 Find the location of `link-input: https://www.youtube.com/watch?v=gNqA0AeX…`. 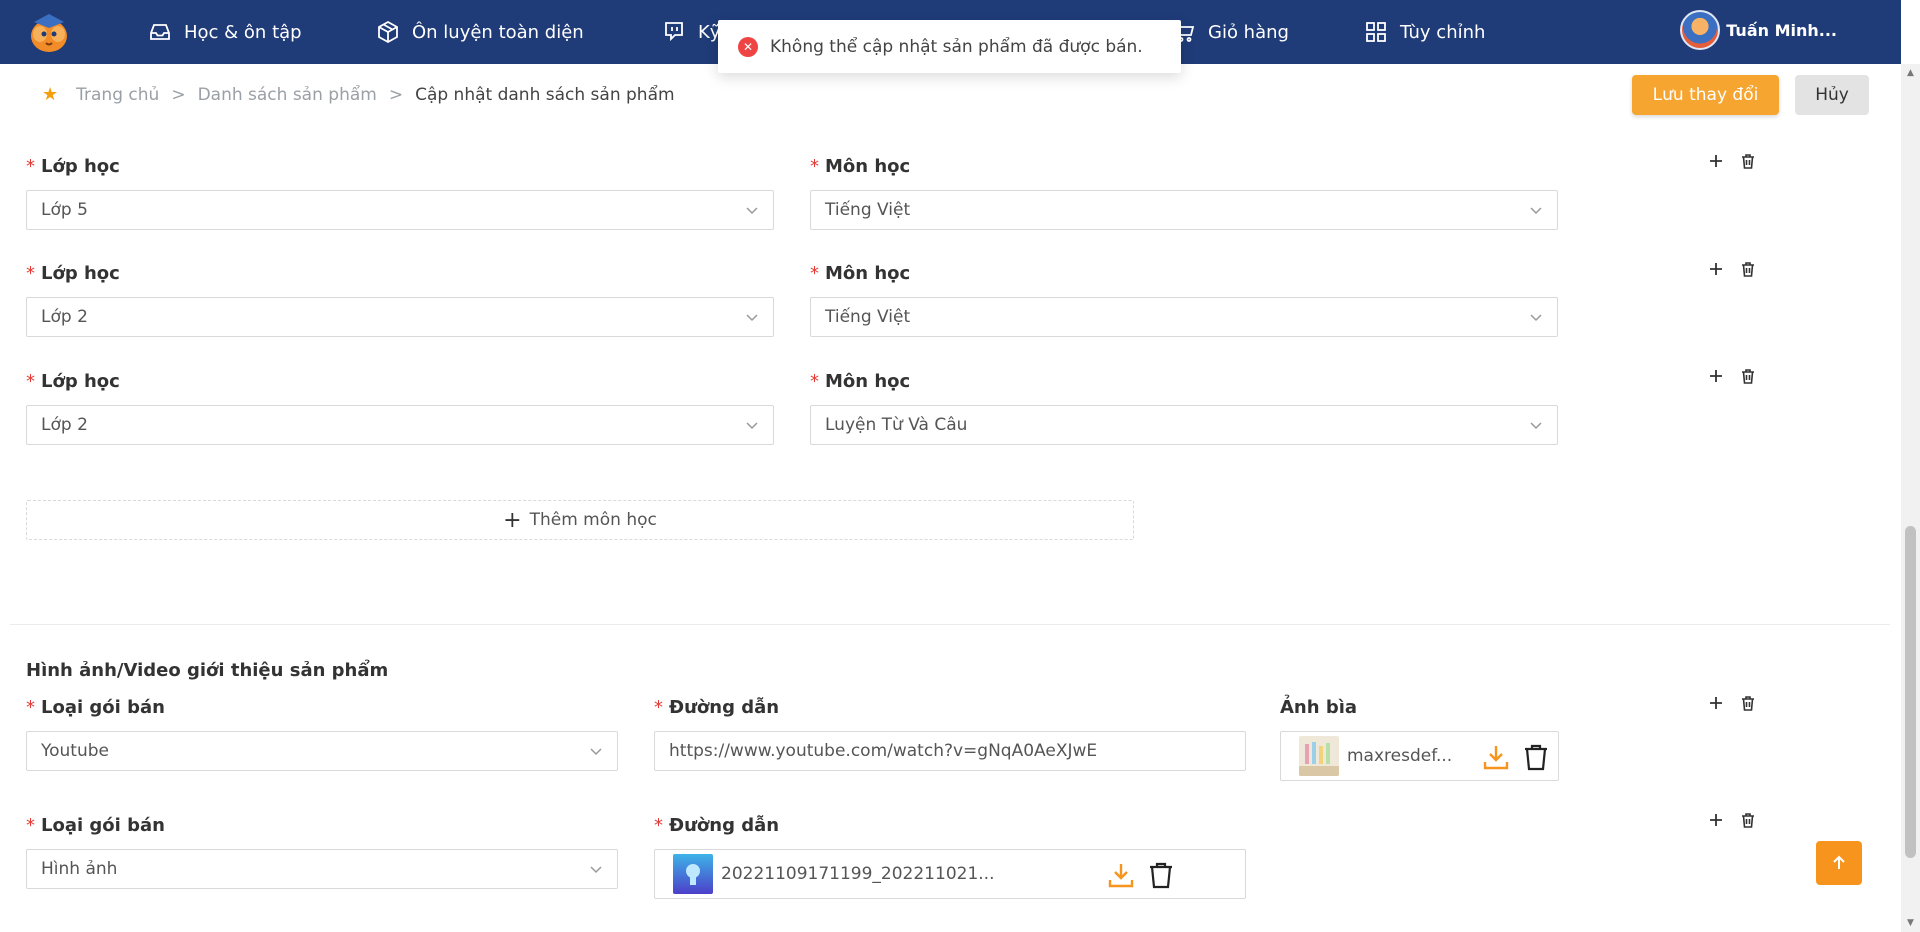

link-input: https://www.youtube.com/watch?v=gNqA0AeX… is located at coordinates (950, 751).